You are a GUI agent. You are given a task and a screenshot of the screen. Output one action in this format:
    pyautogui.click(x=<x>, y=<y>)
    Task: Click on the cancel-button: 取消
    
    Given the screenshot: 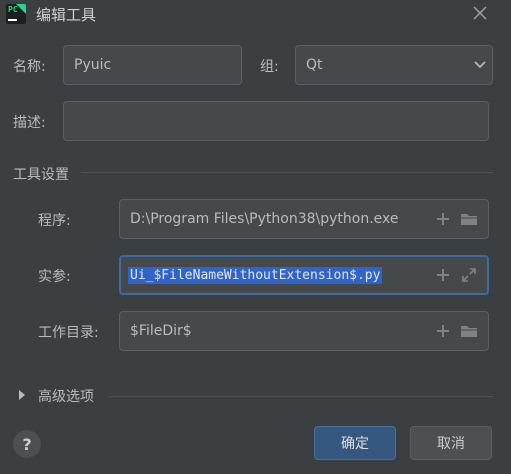 What is the action you would take?
    pyautogui.click(x=451, y=443)
    